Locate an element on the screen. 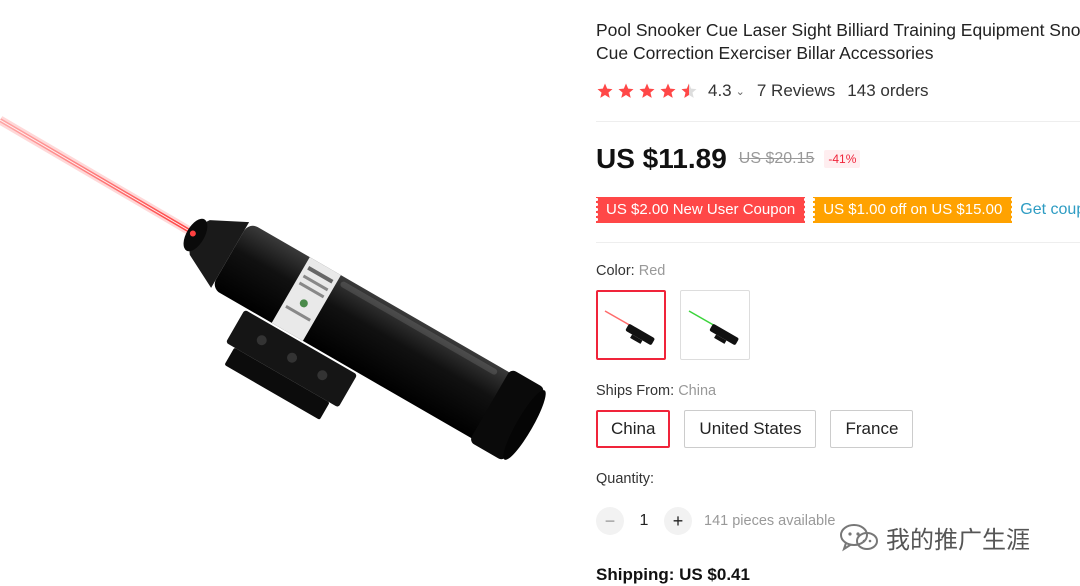  ships-from-label: Ships From: is located at coordinates (635, 391).